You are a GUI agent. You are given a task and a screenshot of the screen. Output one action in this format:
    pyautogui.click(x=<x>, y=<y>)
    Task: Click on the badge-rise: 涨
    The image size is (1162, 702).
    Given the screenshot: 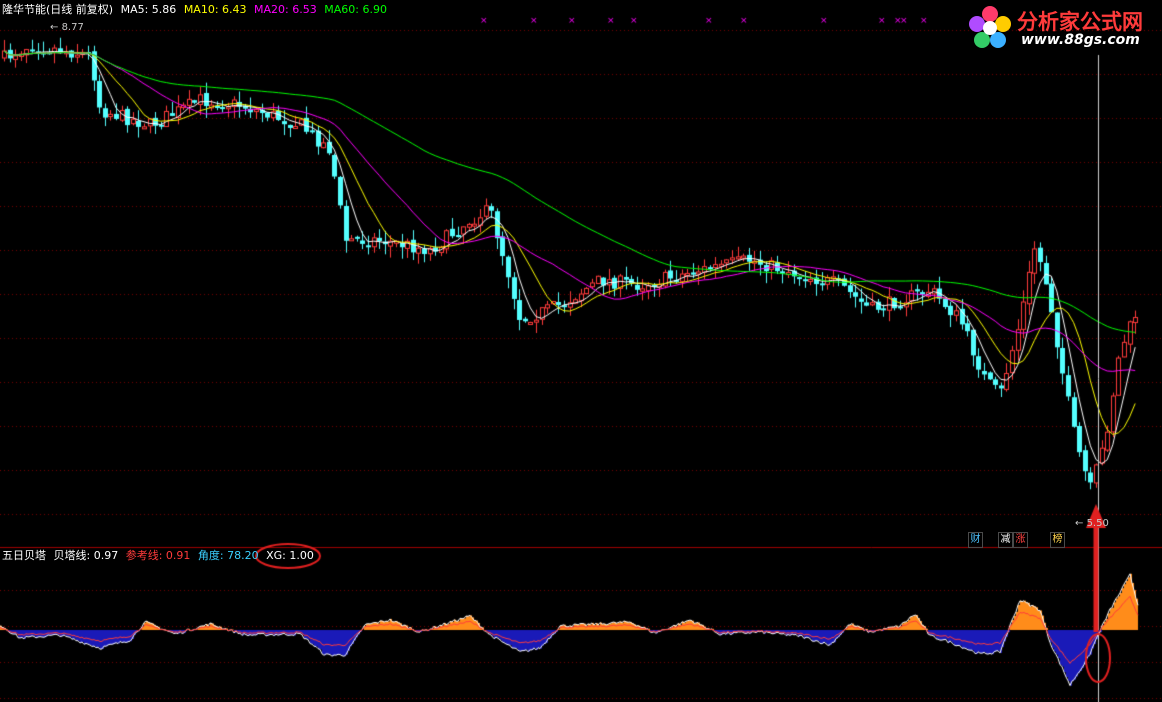 What is the action you would take?
    pyautogui.click(x=1020, y=540)
    